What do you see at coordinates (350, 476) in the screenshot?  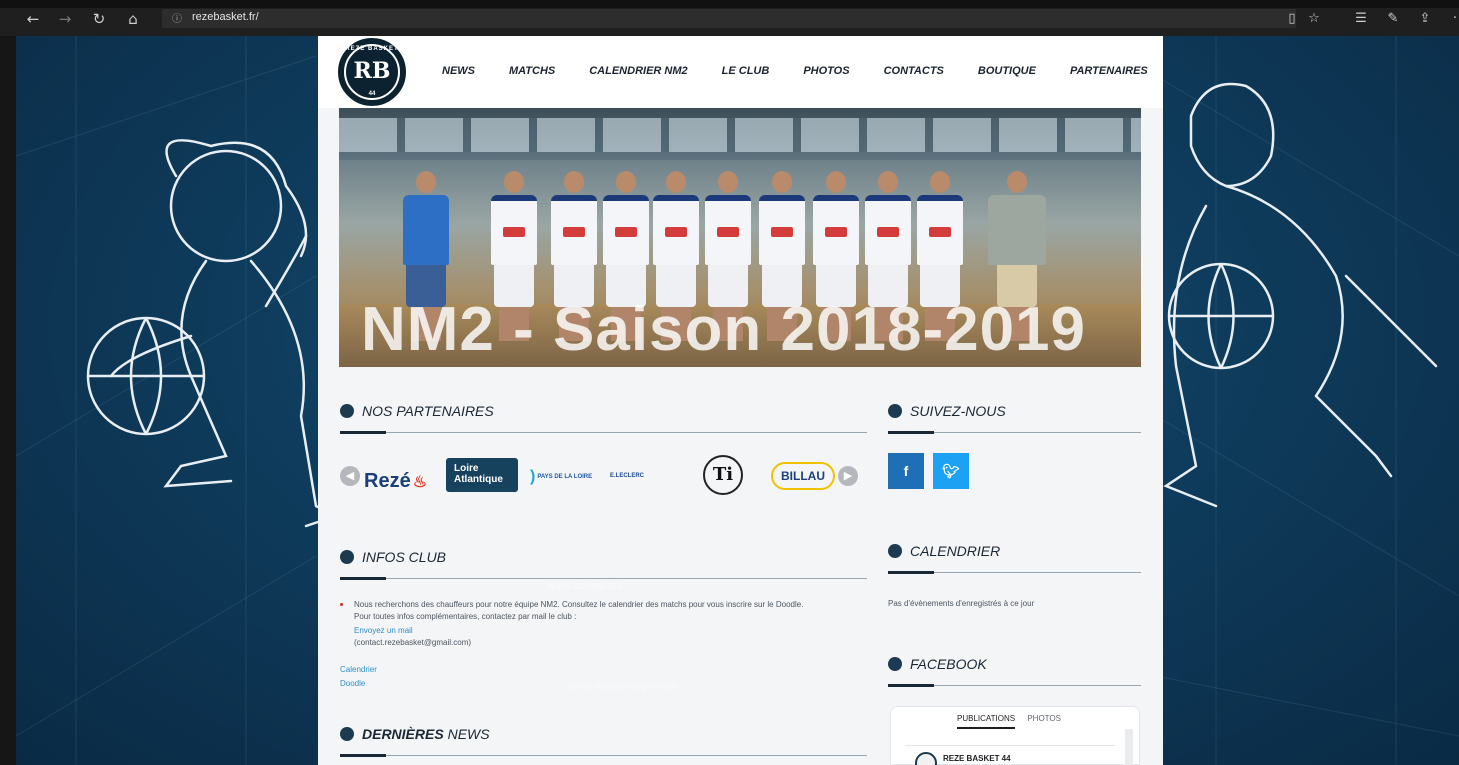 I see `carousel-prev-icon: ◀` at bounding box center [350, 476].